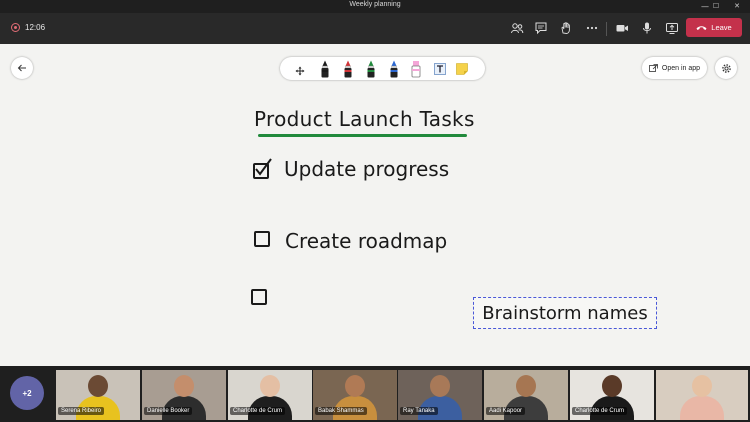 The image size is (750, 422). What do you see at coordinates (366, 169) in the screenshot?
I see `task-text: Update progress` at bounding box center [366, 169].